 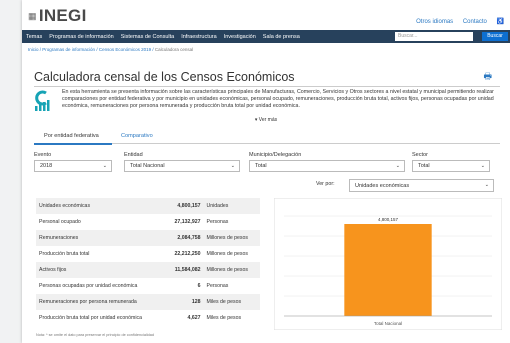 I want to click on table-cell-name: Unidades económicas, so click(x=101, y=206).